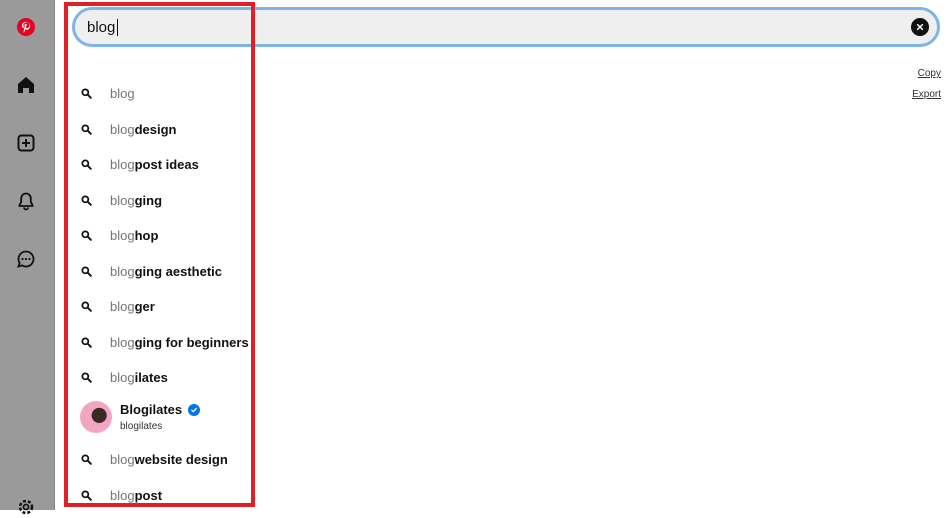  What do you see at coordinates (146, 235) in the screenshot?
I see `suggestion-completion-text: hop` at bounding box center [146, 235].